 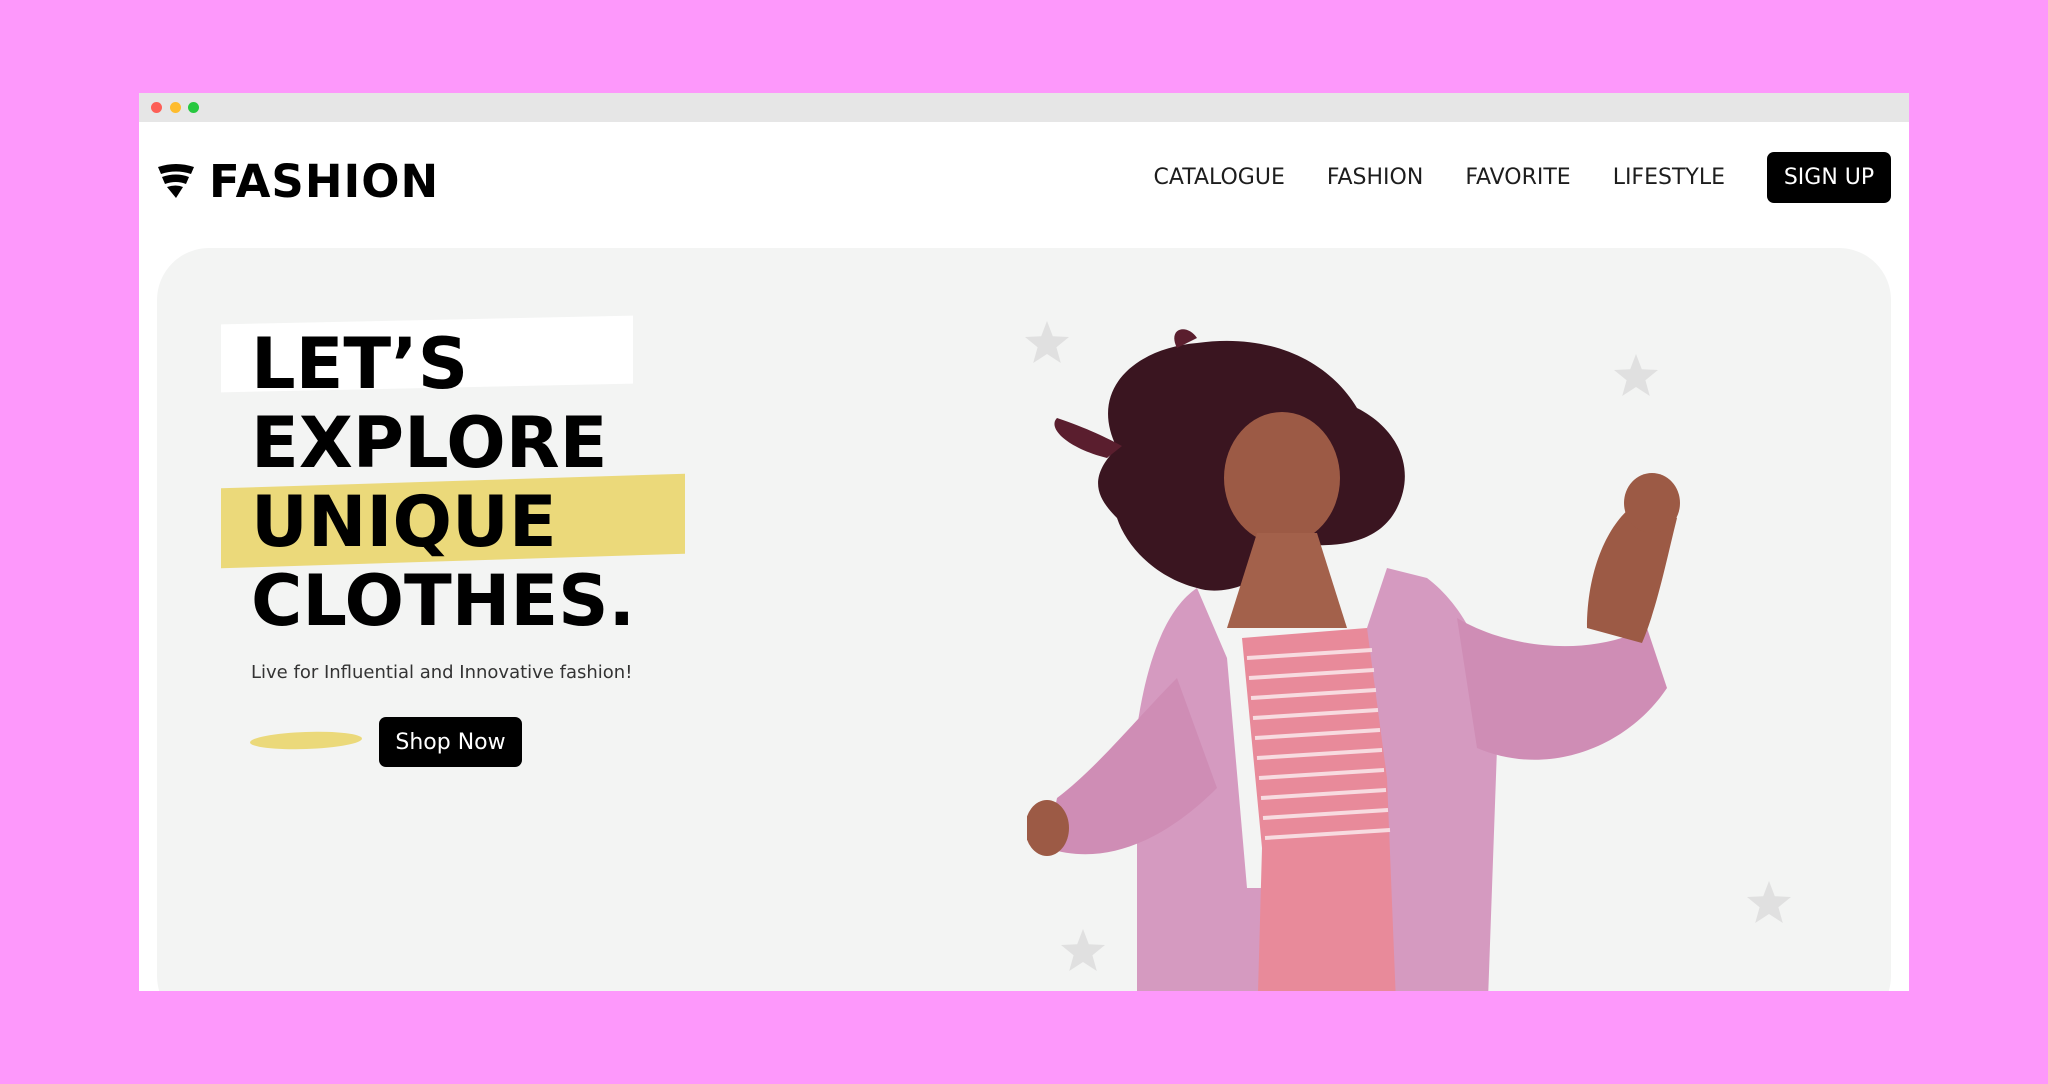 I want to click on nav-item-lifestyle: LIFESTYLE, so click(x=1669, y=177).